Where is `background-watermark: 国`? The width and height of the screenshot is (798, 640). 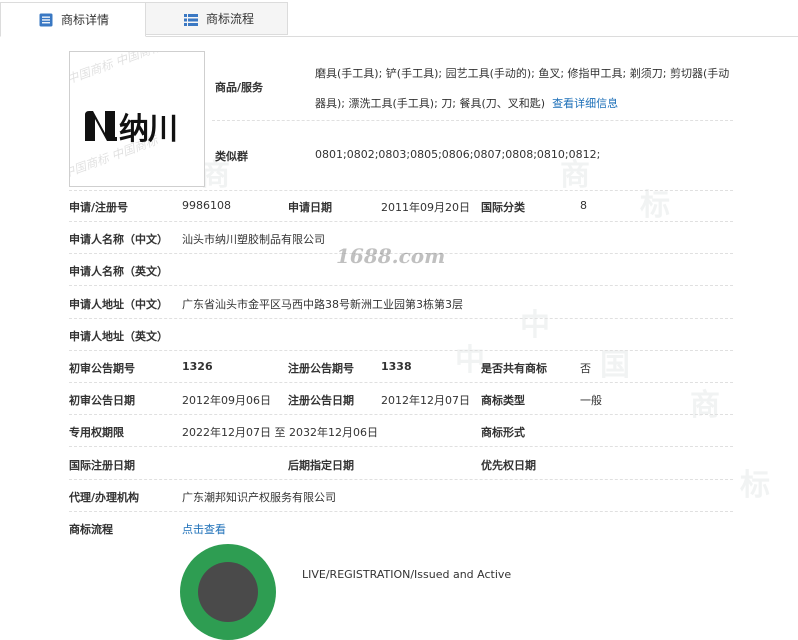 background-watermark: 国 is located at coordinates (615, 365).